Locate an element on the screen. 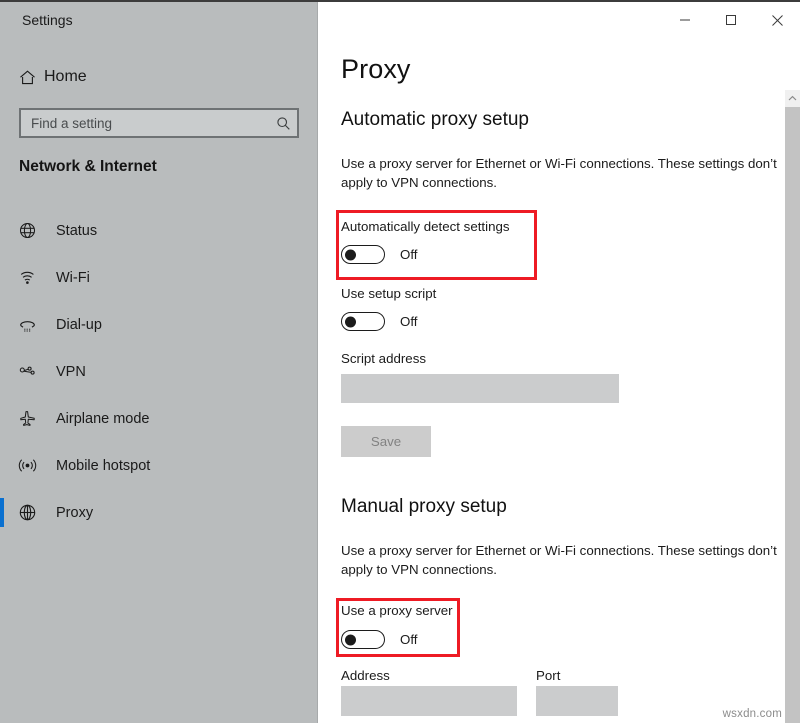  sidebar-item-dialup: Dial-up is located at coordinates (159, 324).